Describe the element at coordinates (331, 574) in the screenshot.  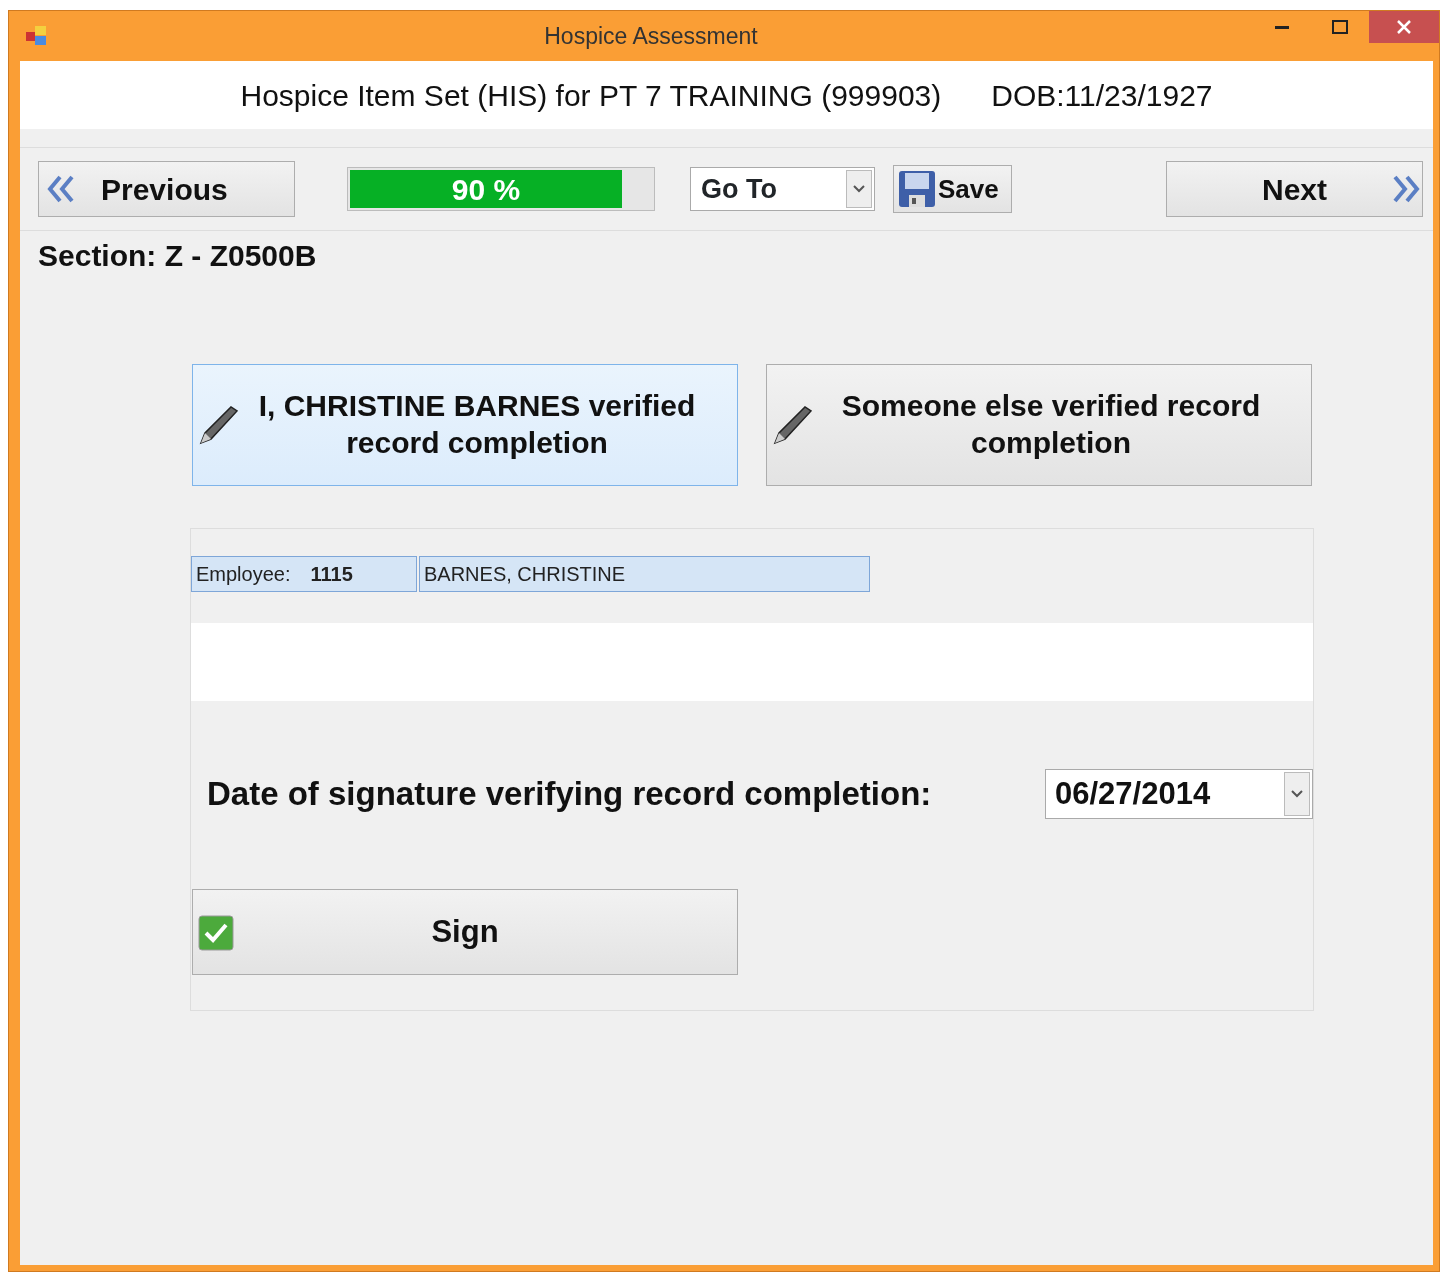
I see `employee-id: 1115` at that location.